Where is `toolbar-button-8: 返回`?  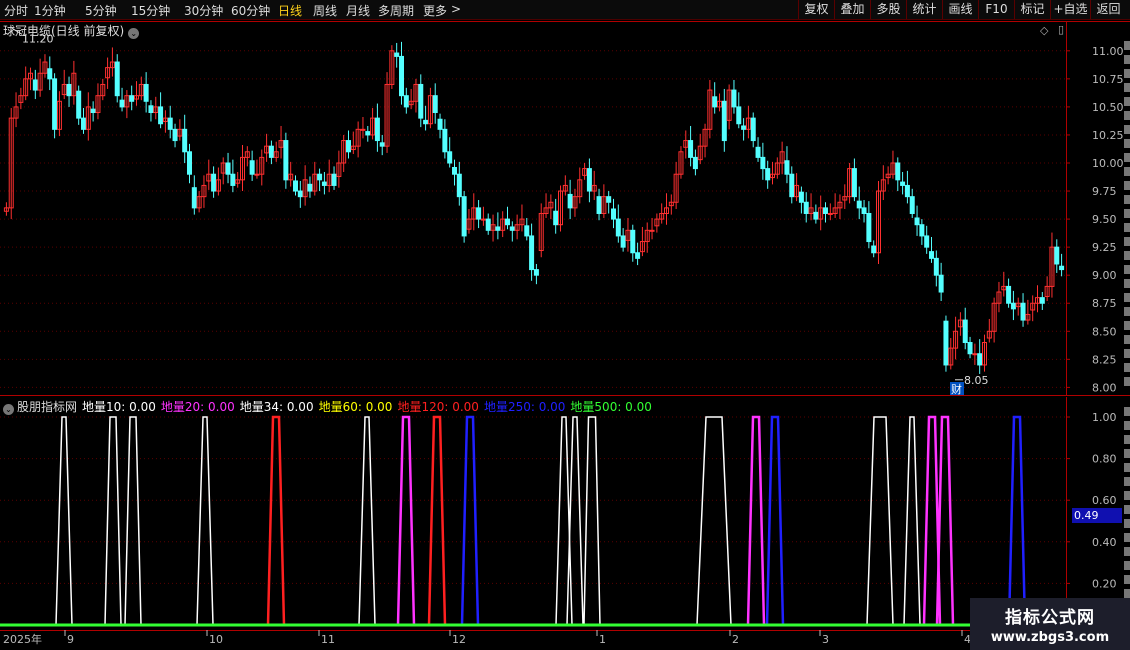
toolbar-button-8: 返回 is located at coordinates (1108, 9).